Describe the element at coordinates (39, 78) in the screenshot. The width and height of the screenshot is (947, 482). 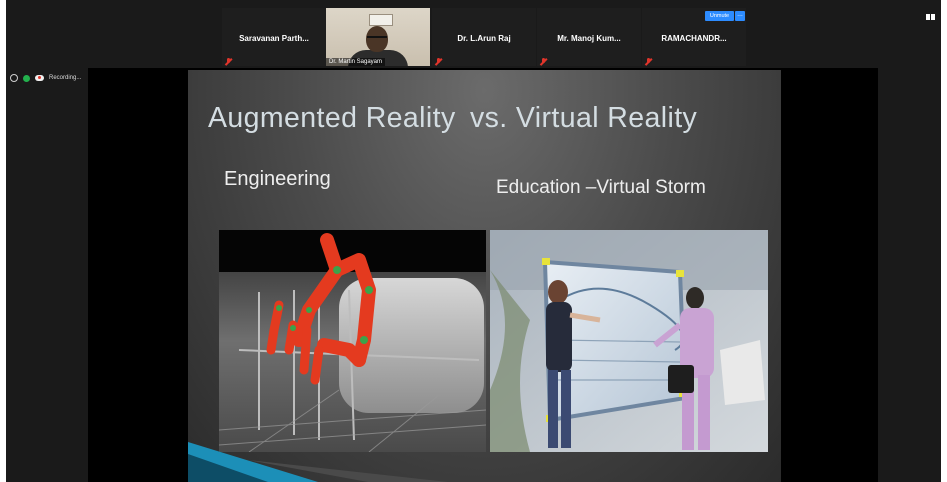
I see `cloud-recording-icon` at that location.